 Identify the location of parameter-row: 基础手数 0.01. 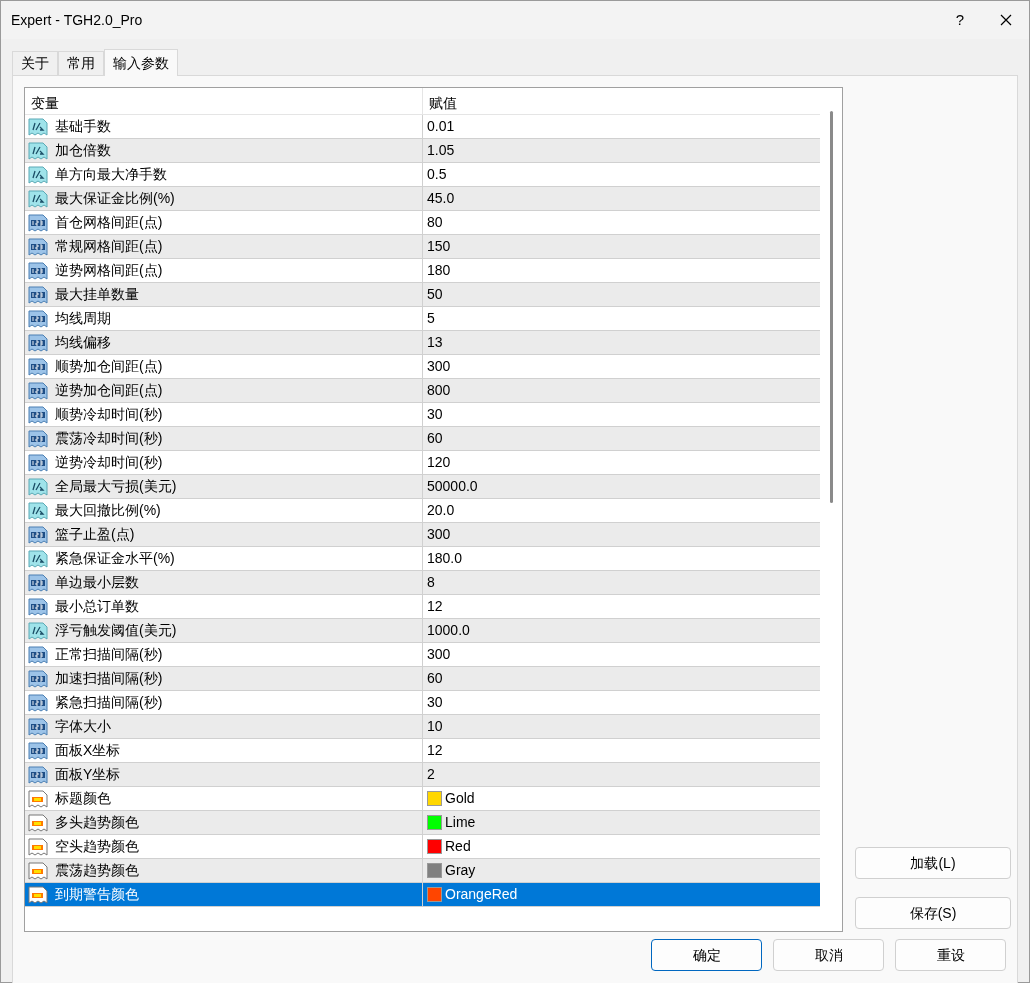
(422, 127).